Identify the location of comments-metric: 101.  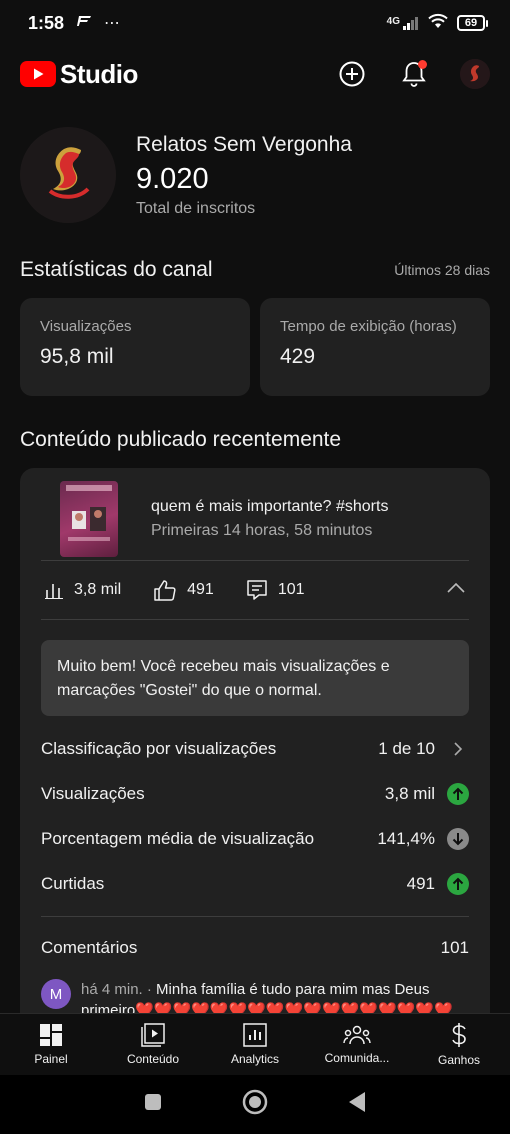
(275, 590).